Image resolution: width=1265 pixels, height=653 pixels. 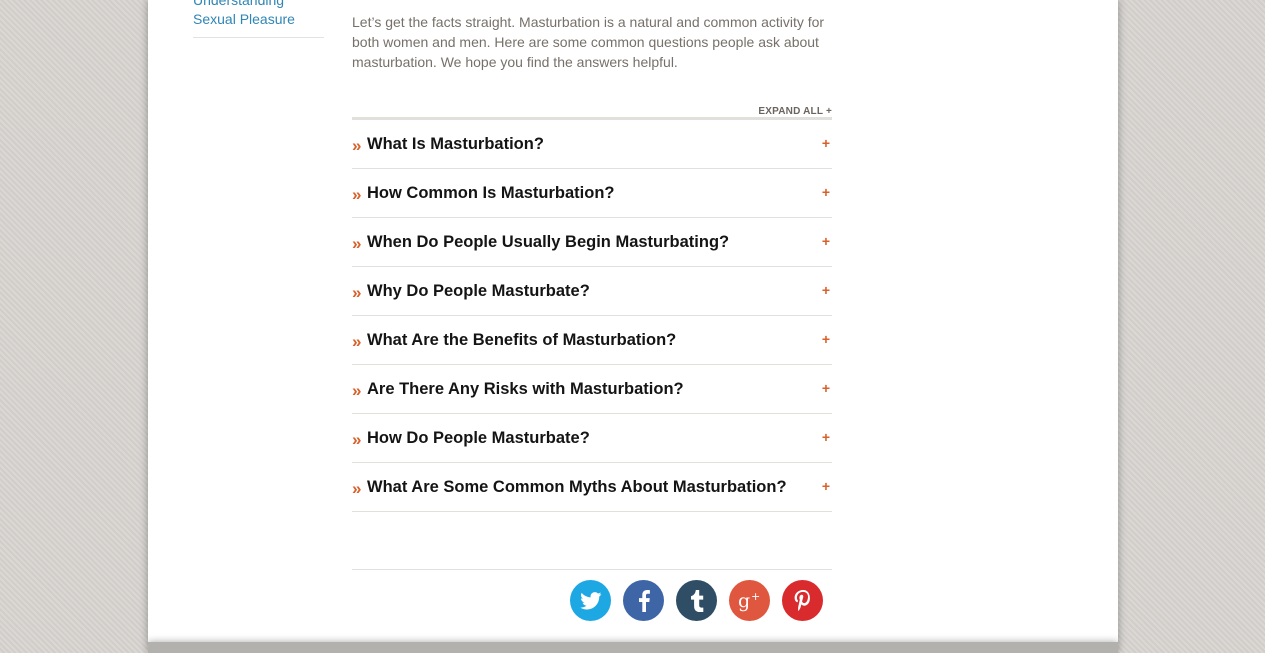 I want to click on sidebar: Understanding Sexual Pleasure, so click(x=258, y=19).